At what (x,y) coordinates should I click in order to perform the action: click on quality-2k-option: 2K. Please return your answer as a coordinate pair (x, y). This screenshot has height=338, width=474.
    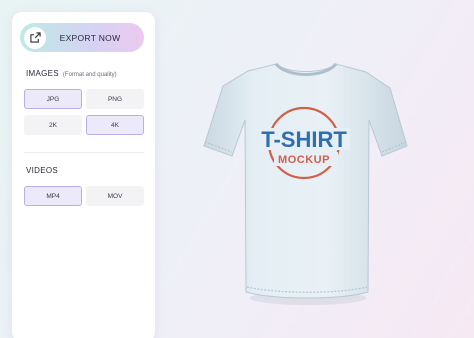
    Looking at the image, I should click on (53, 125).